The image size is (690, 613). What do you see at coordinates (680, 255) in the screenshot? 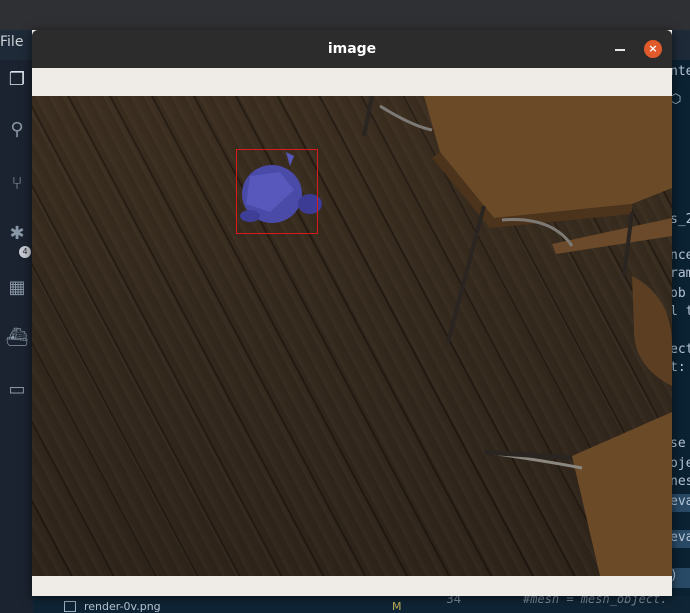
I see `code-line: nce` at bounding box center [680, 255].